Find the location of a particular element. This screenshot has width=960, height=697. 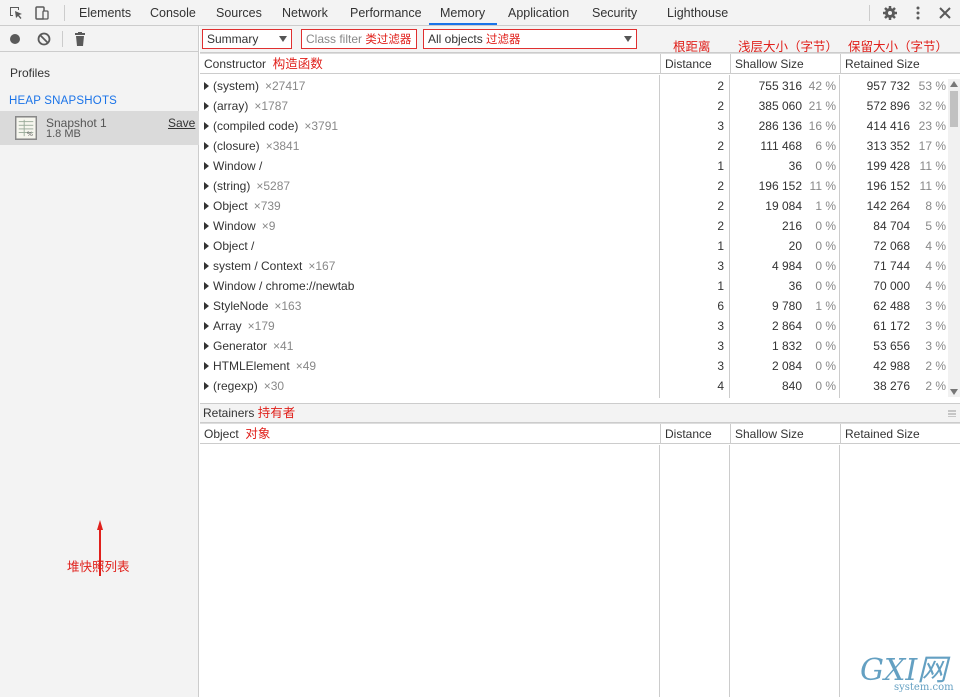

device-toolbar-icon is located at coordinates (41, 13).